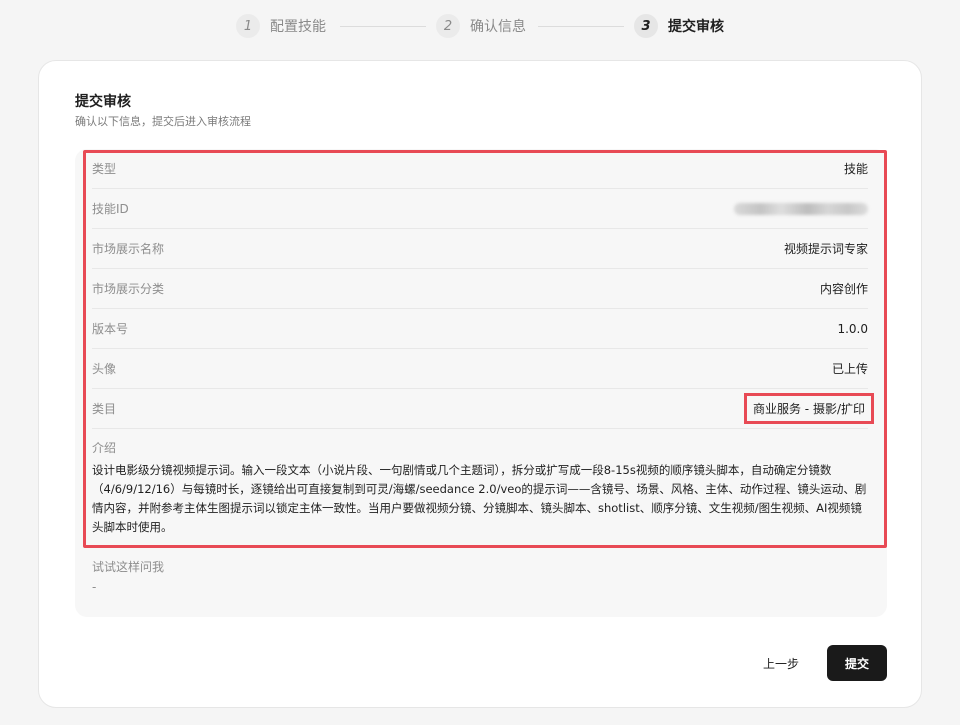 The height and width of the screenshot is (725, 960). What do you see at coordinates (480, 249) in the screenshot?
I see `info-row-market-name: 市场展示名称 视频提示词专家` at bounding box center [480, 249].